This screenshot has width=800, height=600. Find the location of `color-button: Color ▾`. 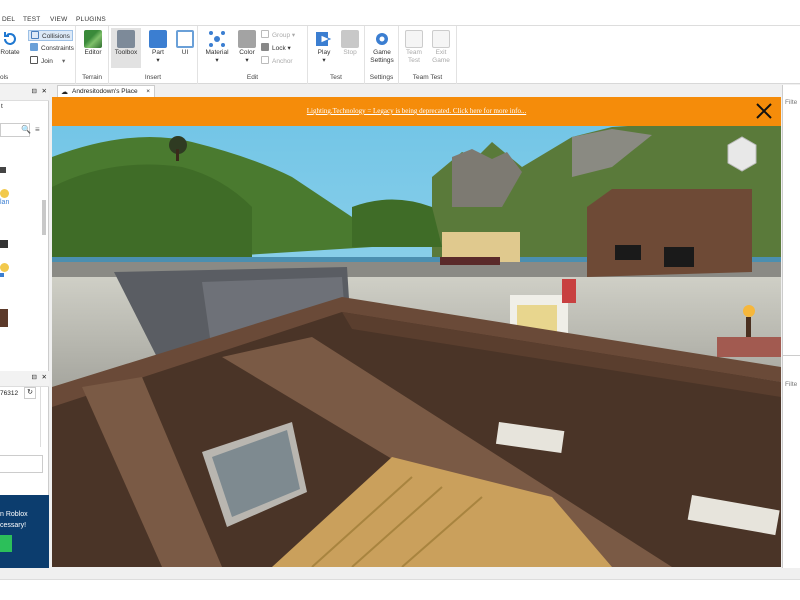

color-button: Color ▾ is located at coordinates (247, 48).